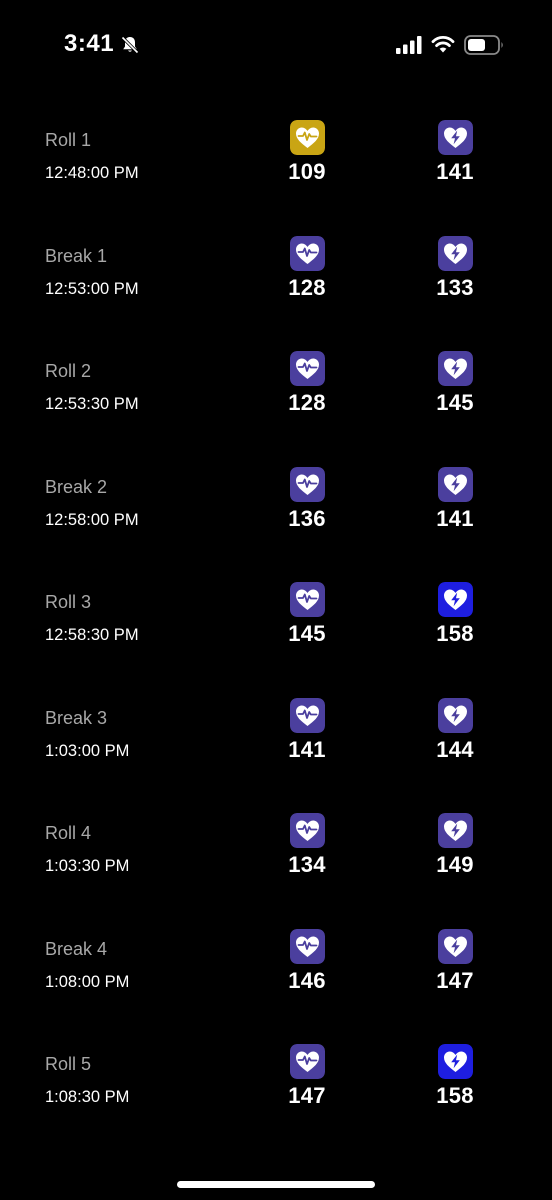 The height and width of the screenshot is (1200, 552). What do you see at coordinates (76, 948) in the screenshot?
I see `interval-label: Break 4` at bounding box center [76, 948].